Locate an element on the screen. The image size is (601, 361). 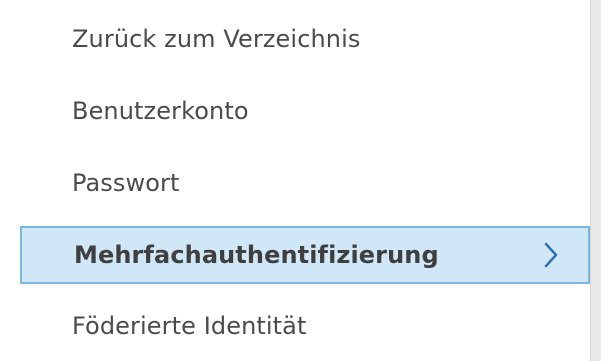
menu-item-label: Föderierte Identität is located at coordinates (189, 326).